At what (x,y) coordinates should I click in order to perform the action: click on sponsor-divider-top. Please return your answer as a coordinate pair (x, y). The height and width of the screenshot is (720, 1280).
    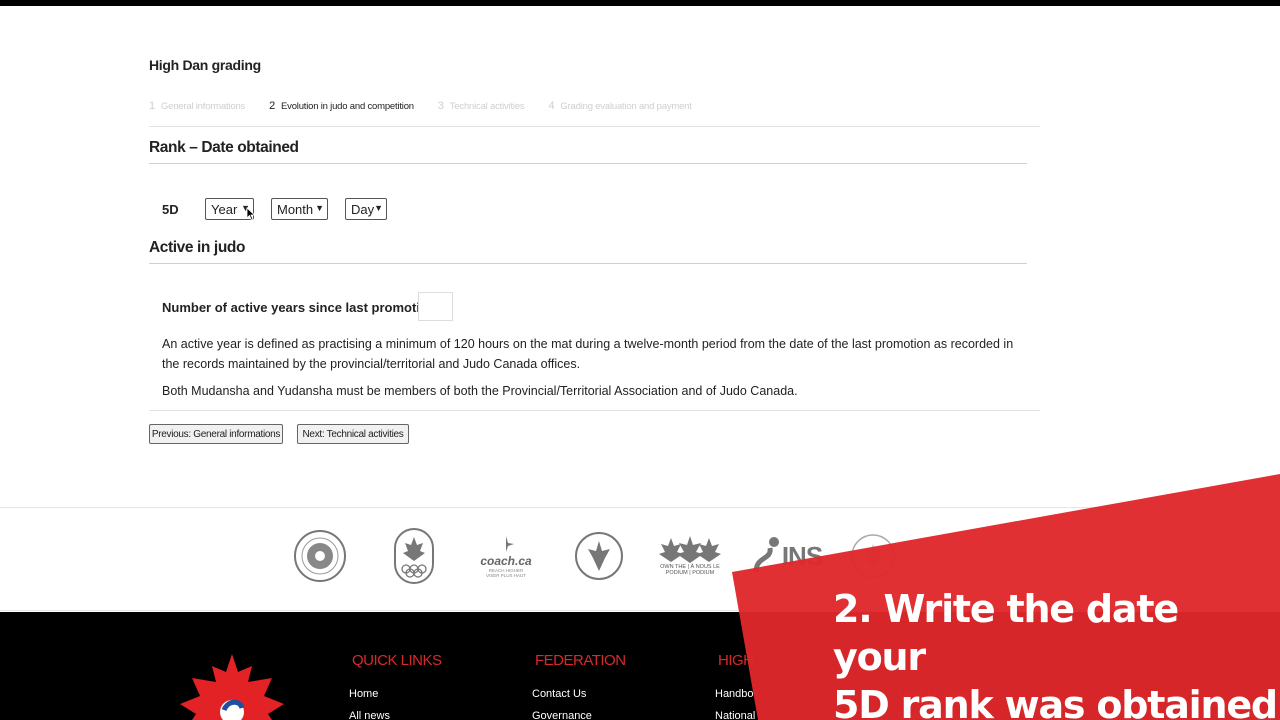
    Looking at the image, I should click on (640, 507).